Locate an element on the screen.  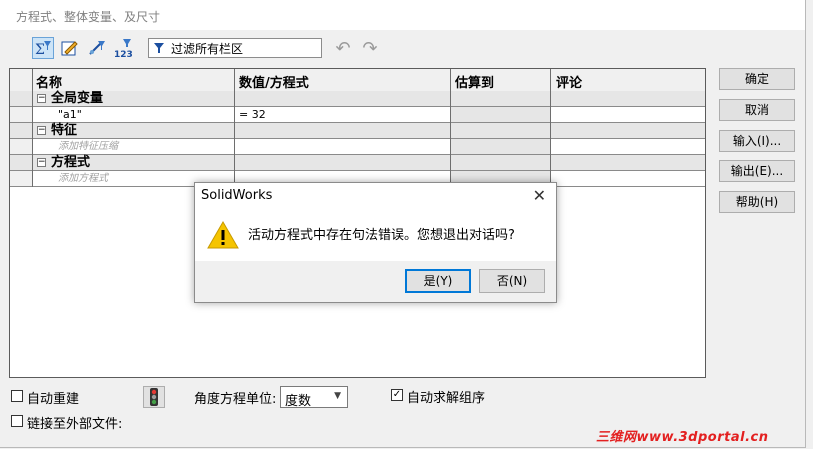
features-label: 特征 is located at coordinates (64, 130).